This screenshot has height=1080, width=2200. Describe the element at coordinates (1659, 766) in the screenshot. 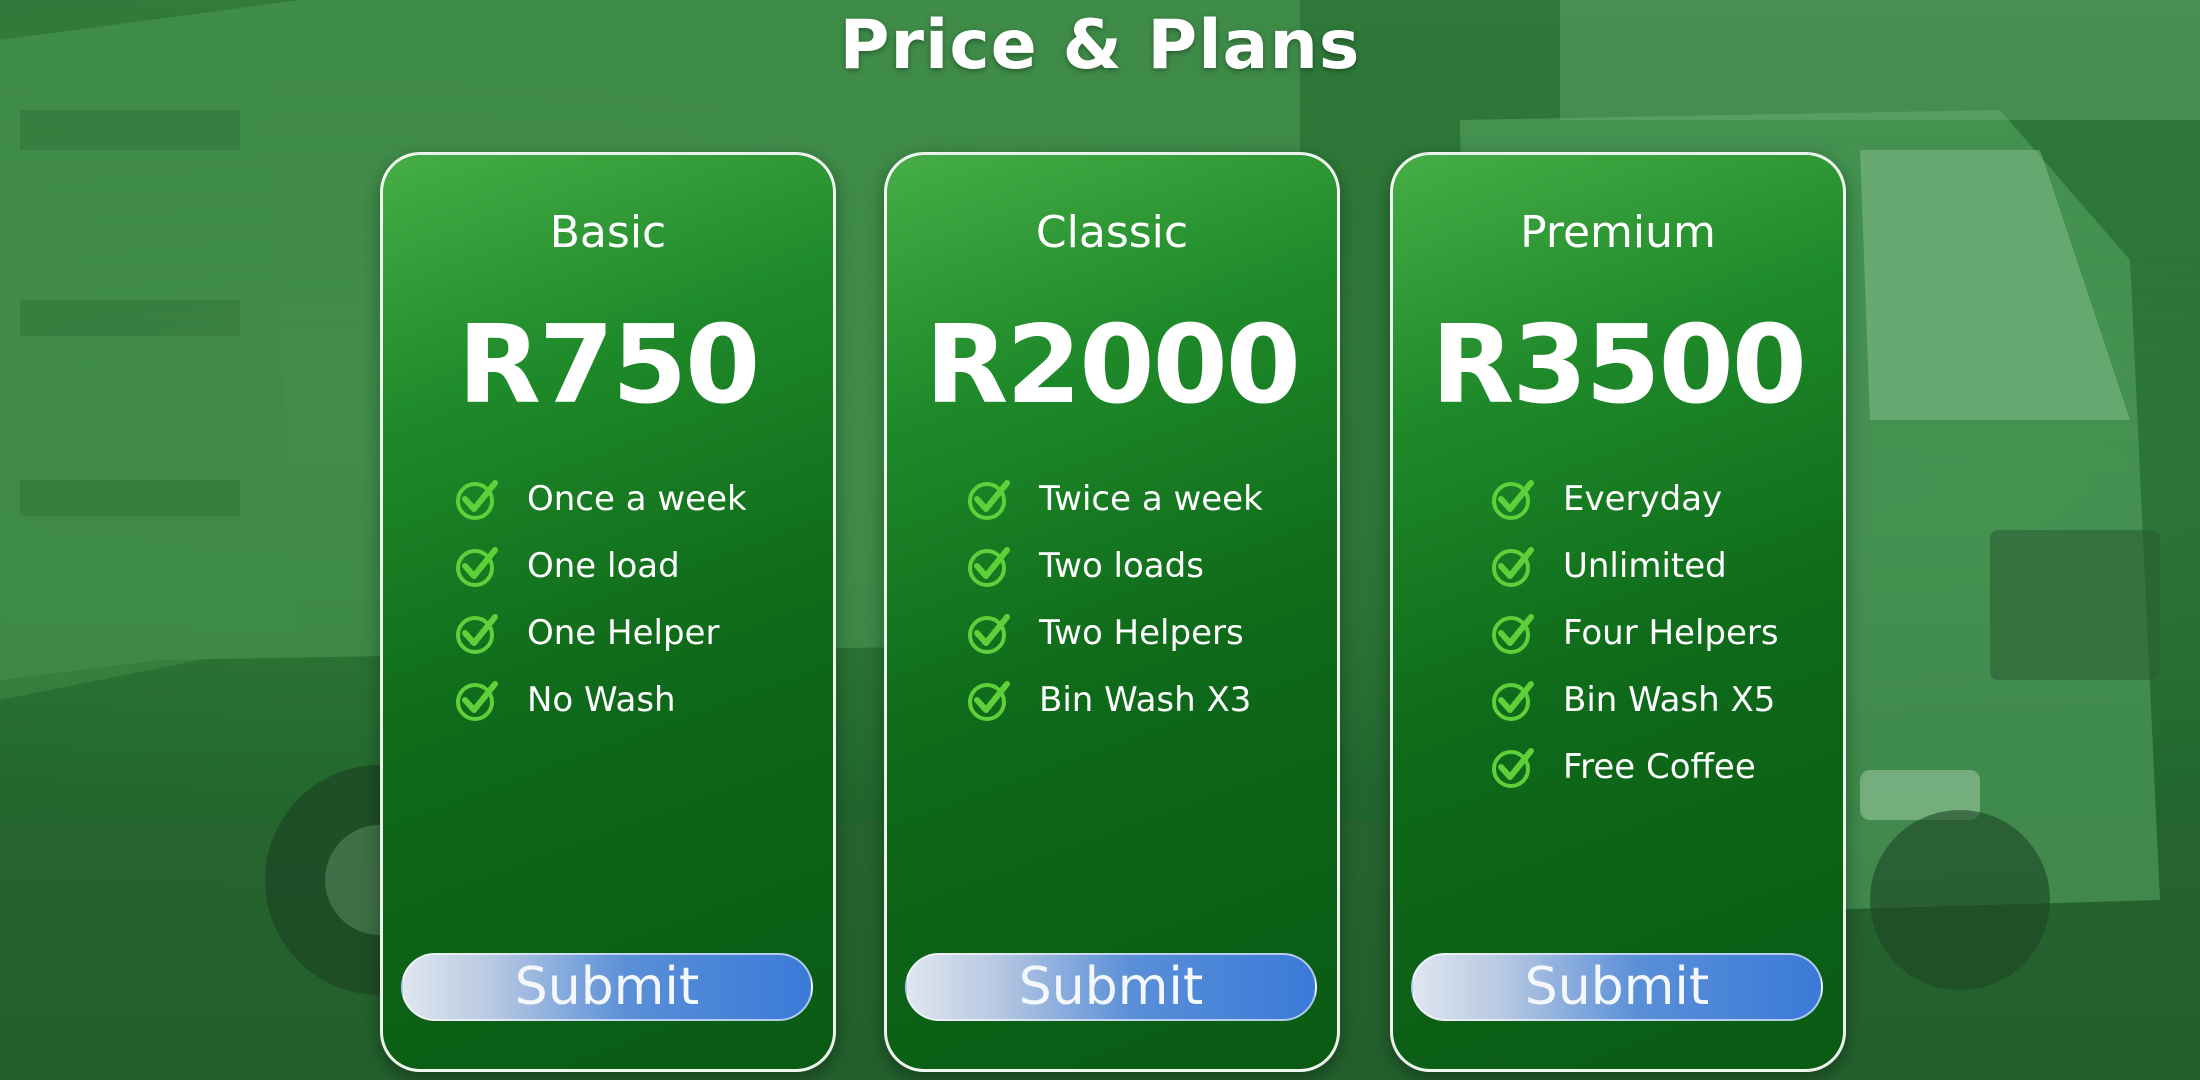

I see `feature-label: Free Coffee` at that location.